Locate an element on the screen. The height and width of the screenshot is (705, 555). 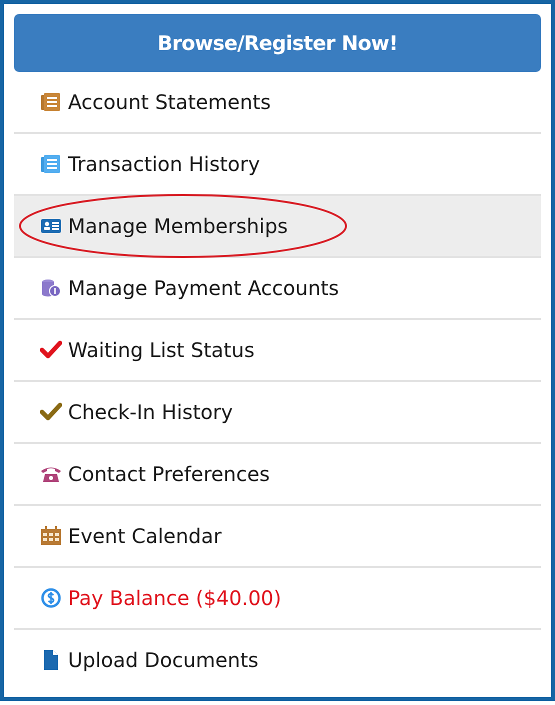
menu-label: Transaction History is located at coordinates (164, 164).